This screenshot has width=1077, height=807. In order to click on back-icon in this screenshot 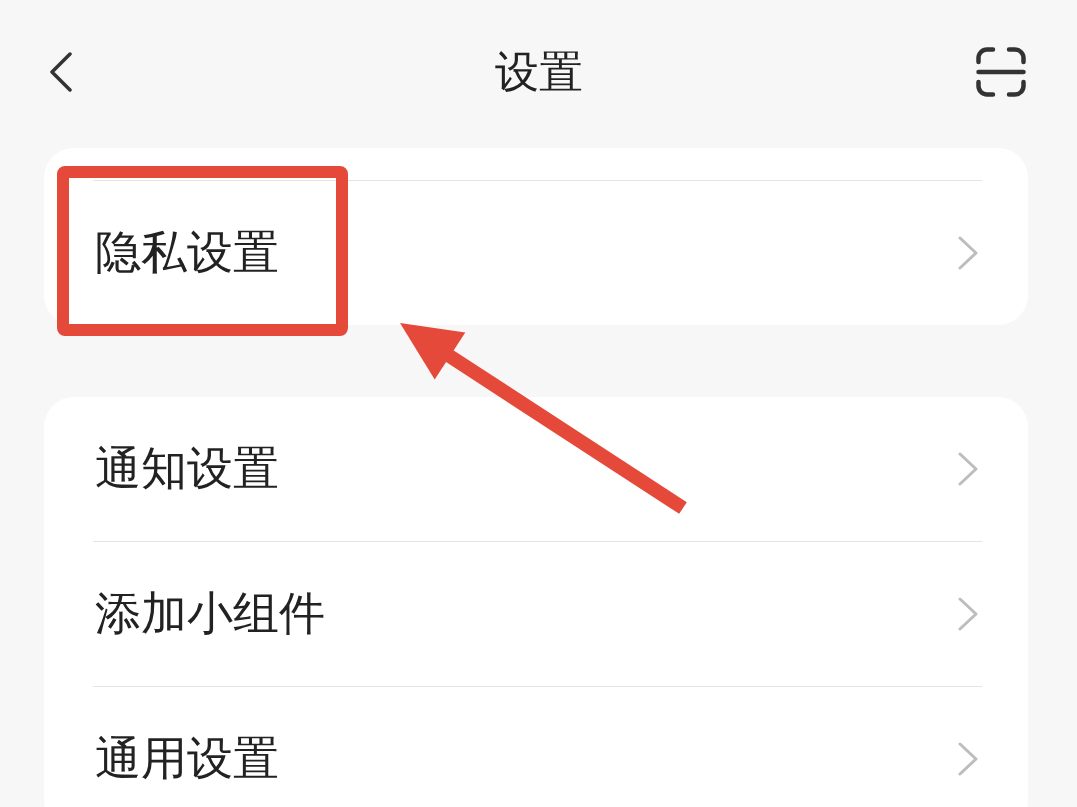, I will do `click(61, 72)`.